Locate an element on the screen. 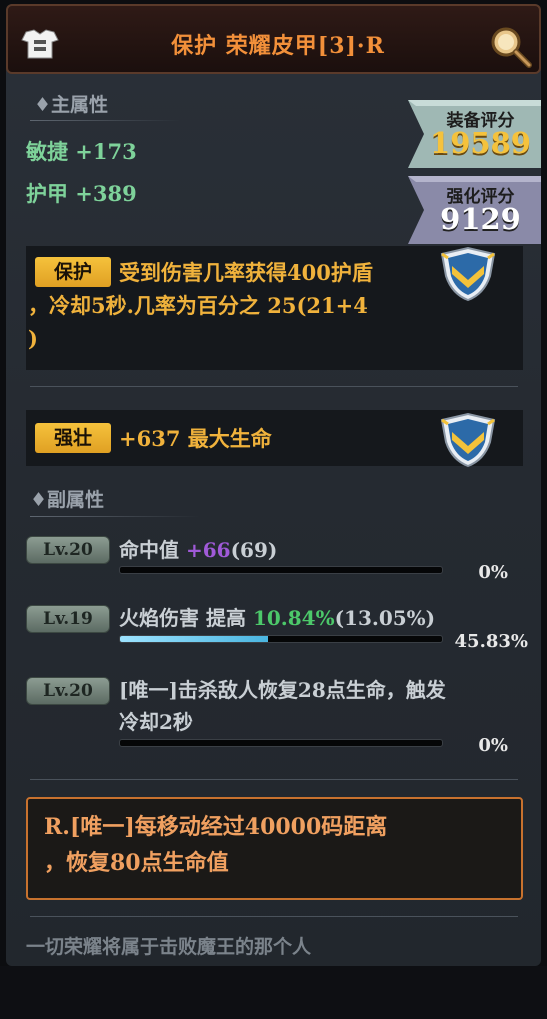  effect-text-line: 受到伤害几率获得400护盾 is located at coordinates (246, 272).